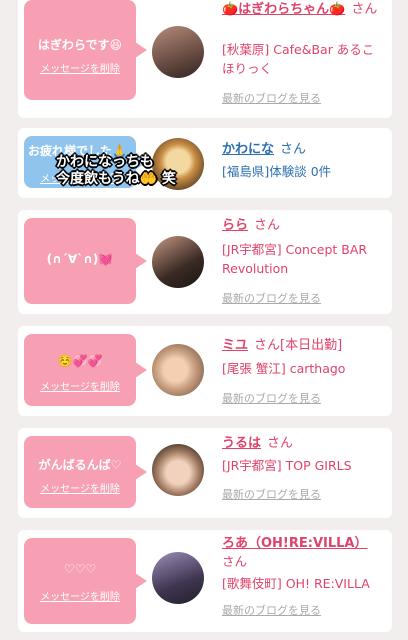  What do you see at coordinates (277, 171) in the screenshot?
I see `shop-info: [福島県]体験談 0件` at bounding box center [277, 171].